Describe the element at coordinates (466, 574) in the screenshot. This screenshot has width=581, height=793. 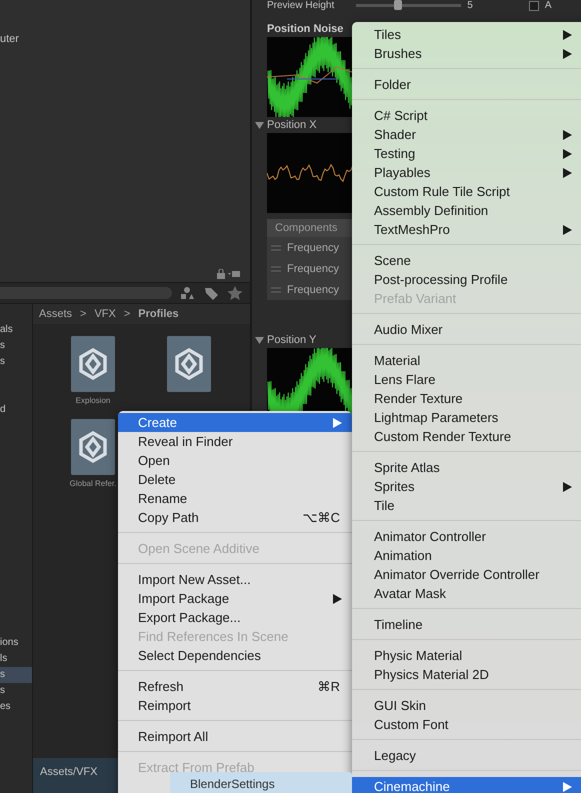
I see `menu-item: Animator Override Controller` at that location.